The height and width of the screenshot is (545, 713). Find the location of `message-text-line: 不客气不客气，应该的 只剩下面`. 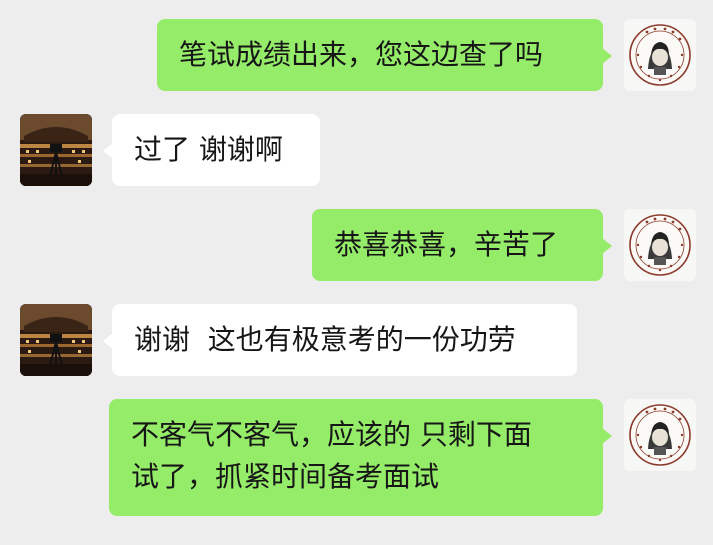

message-text-line: 不客气不客气，应该的 只剩下面 is located at coordinates (331, 434).